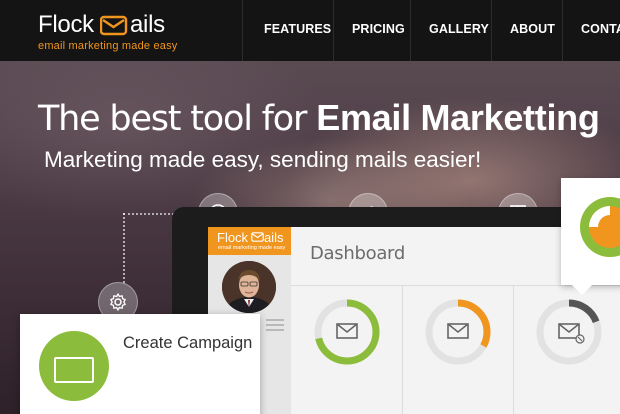 The width and height of the screenshot is (620, 414). Describe the element at coordinates (124, 248) in the screenshot. I see `connector-line` at that location.